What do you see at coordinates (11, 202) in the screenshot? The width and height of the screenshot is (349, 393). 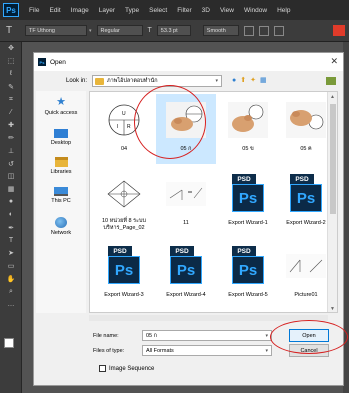 I see `blur-tool-icon: ●` at bounding box center [11, 202].